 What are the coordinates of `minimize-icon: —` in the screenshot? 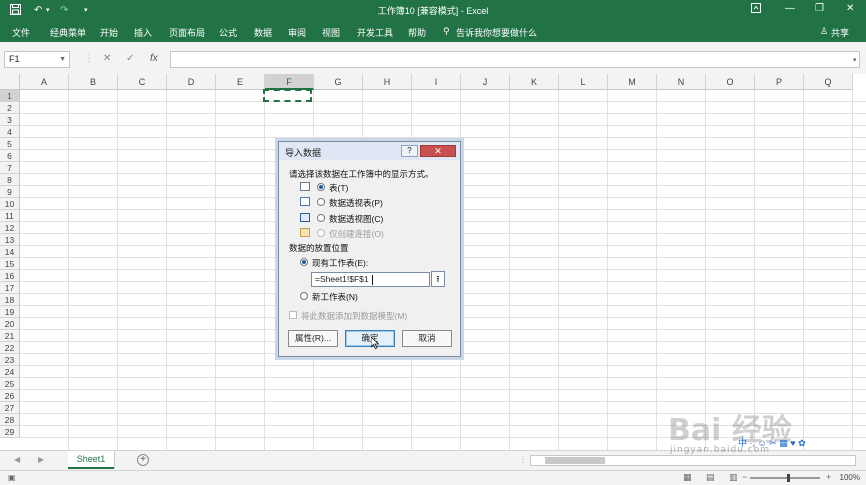 It's located at (790, 8).